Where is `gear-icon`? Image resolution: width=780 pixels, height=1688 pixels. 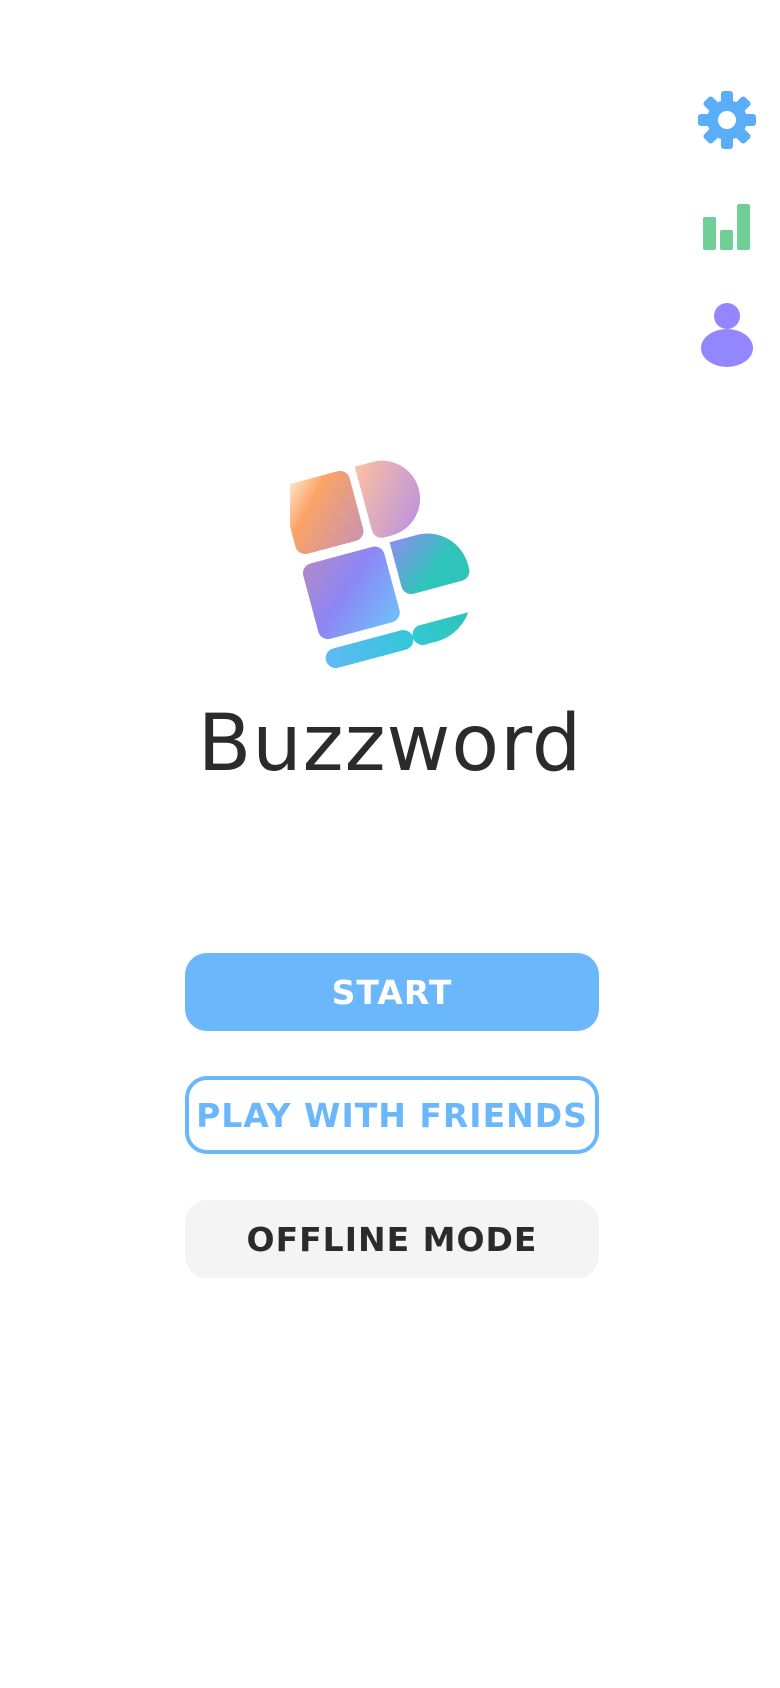 gear-icon is located at coordinates (727, 120).